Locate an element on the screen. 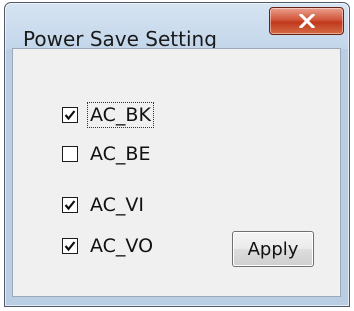 This screenshot has width=354, height=311. checkbox-ac-vo: AC_VO is located at coordinates (108, 246).